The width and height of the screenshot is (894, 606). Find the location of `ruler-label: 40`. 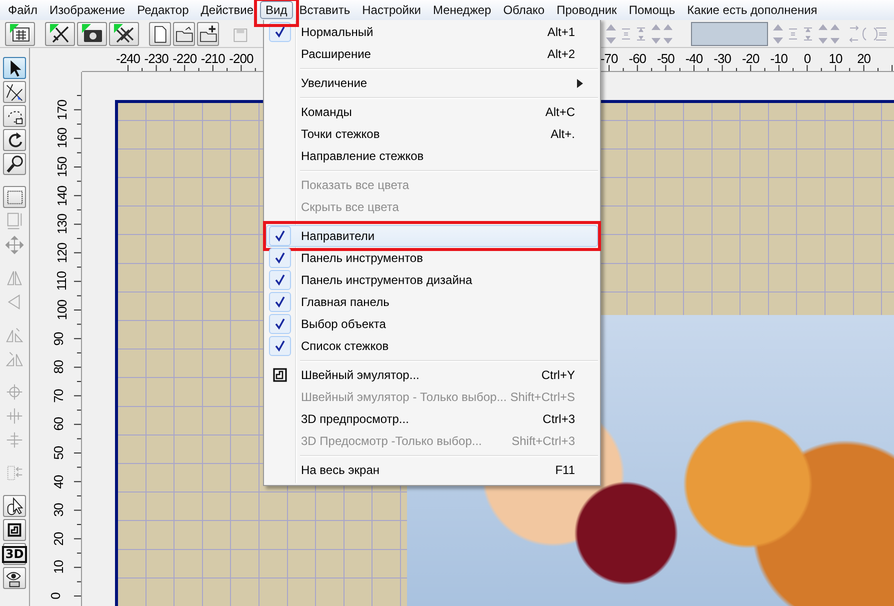

ruler-label: 40 is located at coordinates (58, 481).